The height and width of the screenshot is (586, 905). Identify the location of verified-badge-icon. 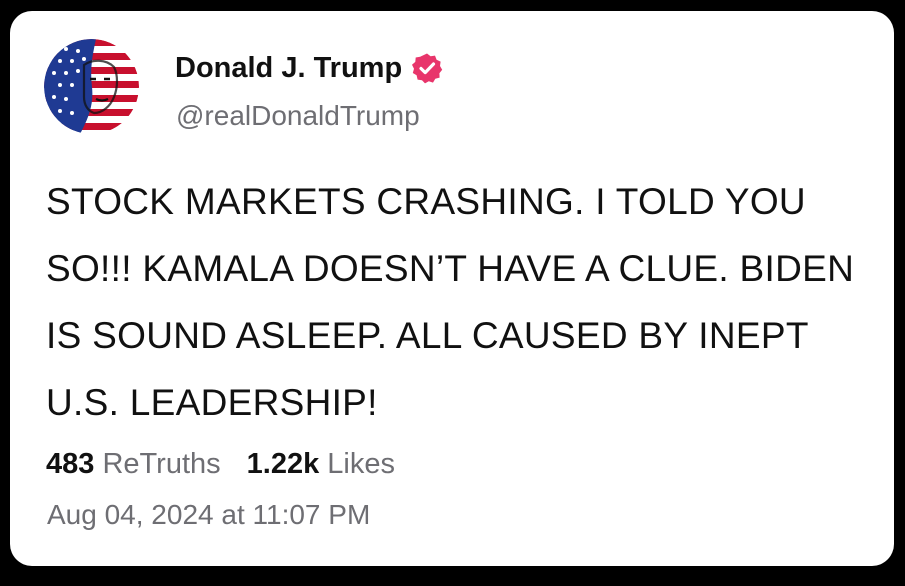
(427, 68).